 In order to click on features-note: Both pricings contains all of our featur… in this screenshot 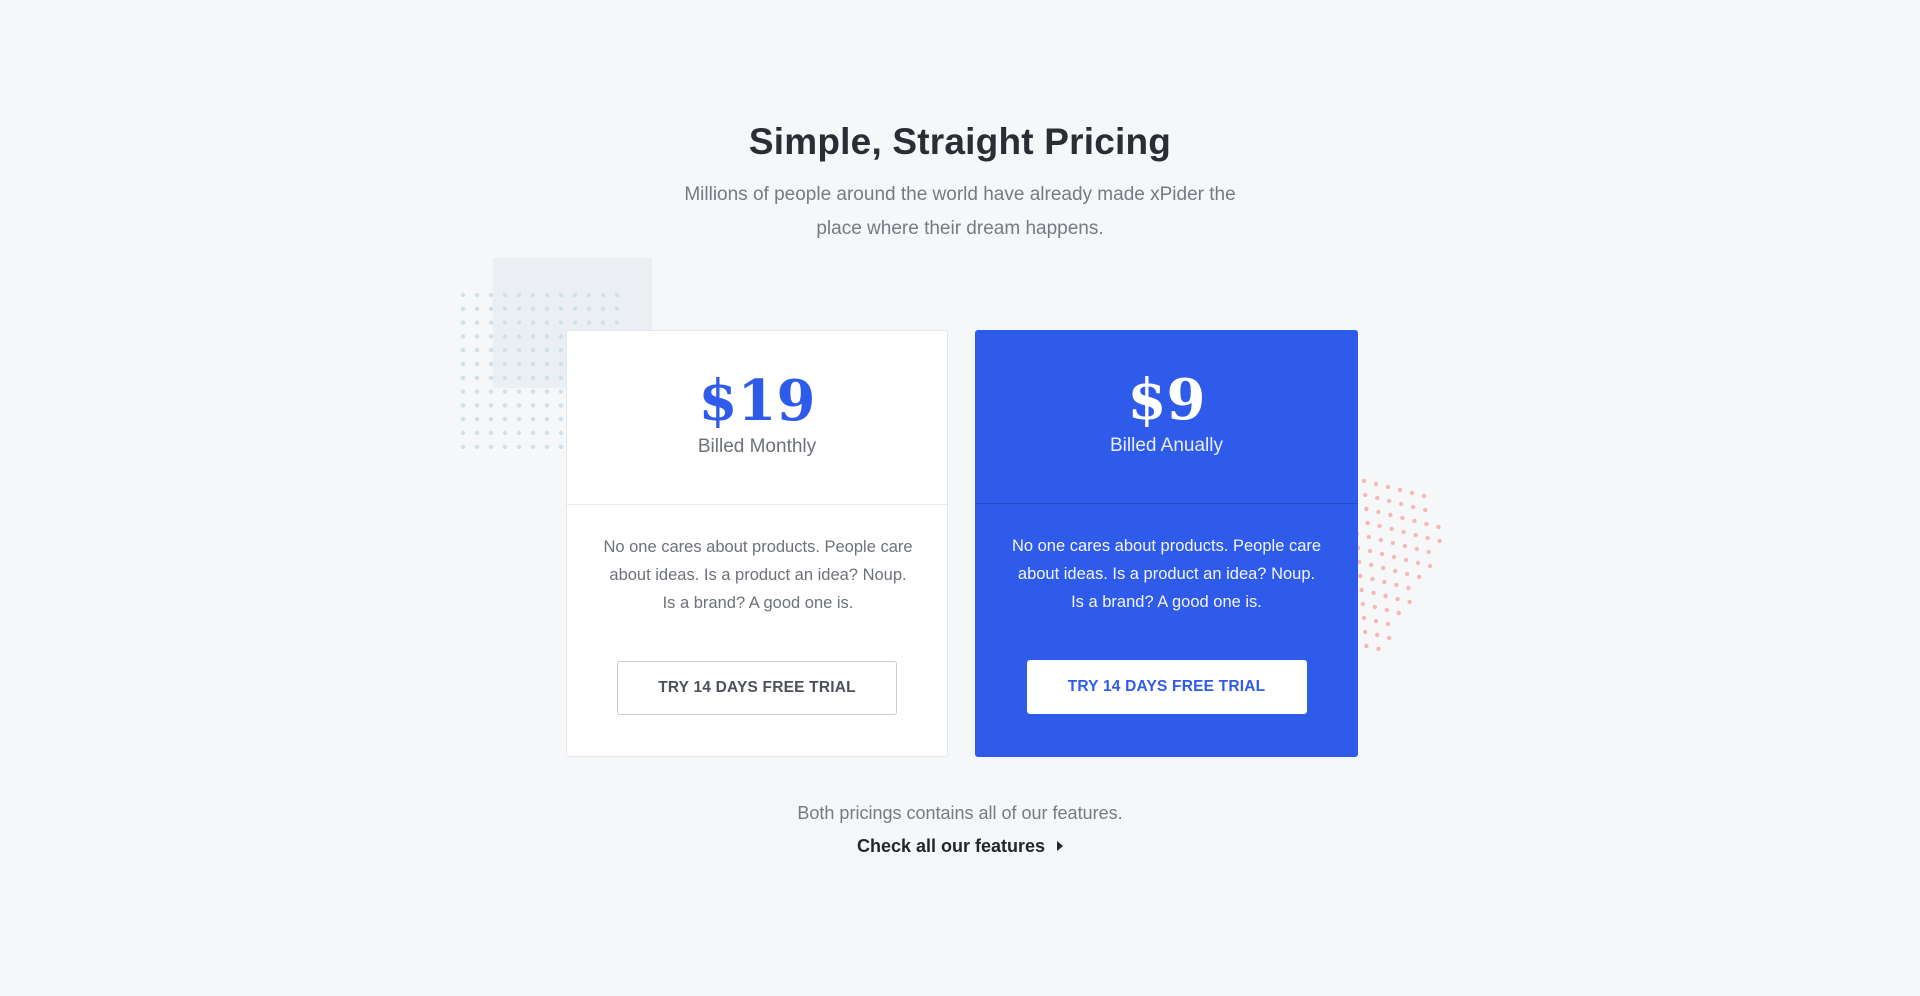, I will do `click(960, 813)`.